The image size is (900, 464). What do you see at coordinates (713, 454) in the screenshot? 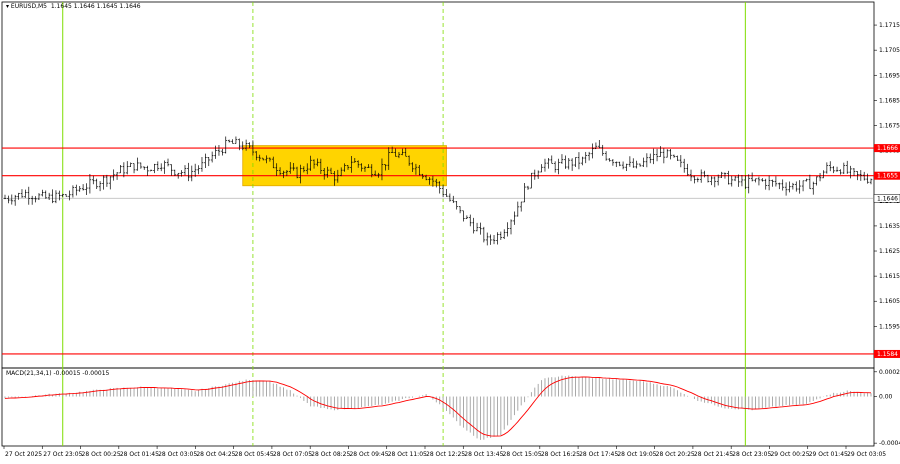
I see `time-tick-label: 28 Oct 21:45` at bounding box center [713, 454].